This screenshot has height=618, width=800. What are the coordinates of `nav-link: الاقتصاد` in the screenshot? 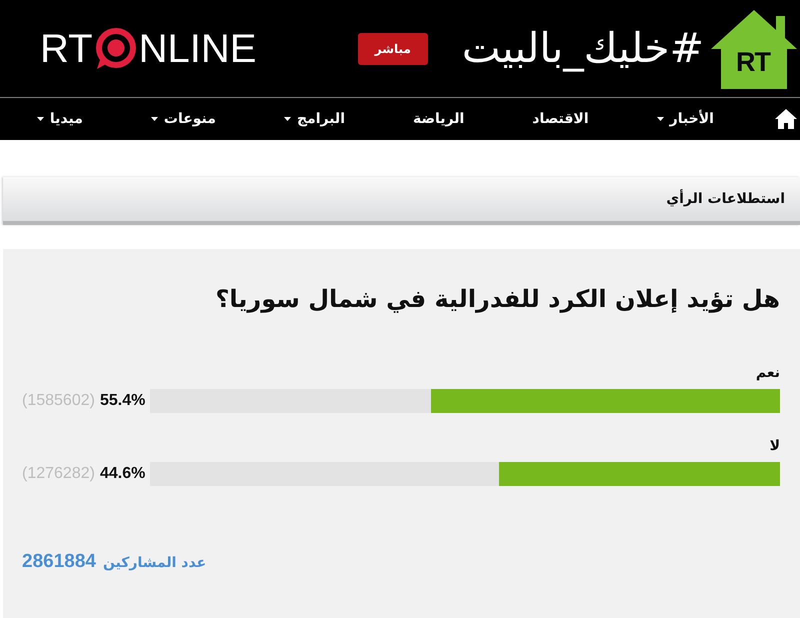 It's located at (560, 119).